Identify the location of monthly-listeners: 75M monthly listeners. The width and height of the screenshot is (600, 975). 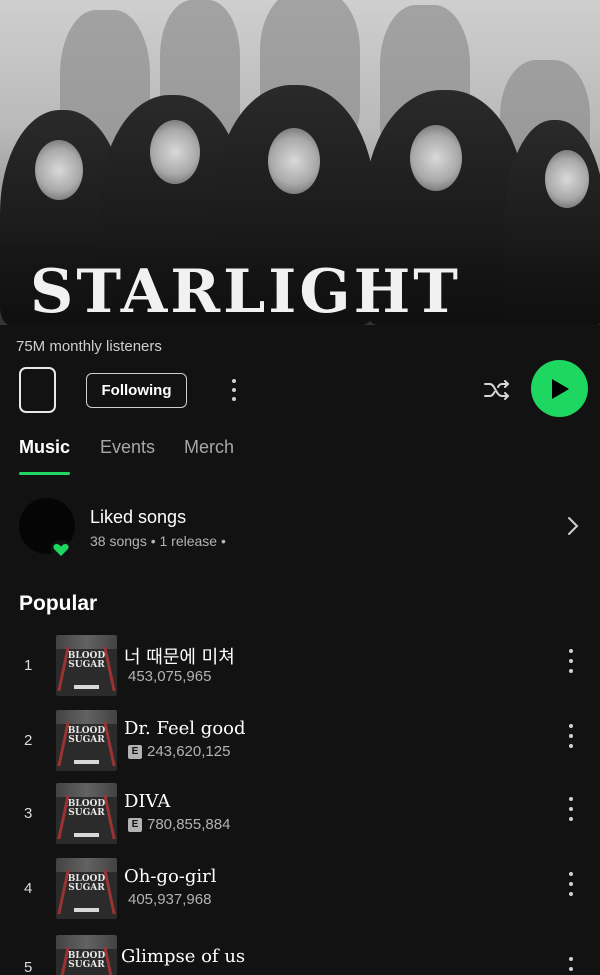
(89, 346).